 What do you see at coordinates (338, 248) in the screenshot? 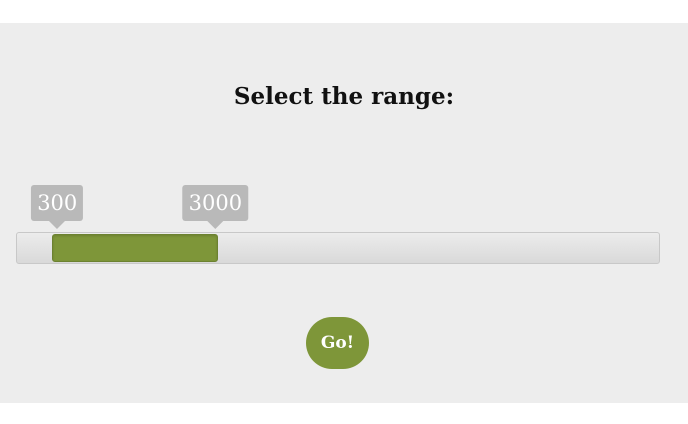
I see `range-slider` at bounding box center [338, 248].